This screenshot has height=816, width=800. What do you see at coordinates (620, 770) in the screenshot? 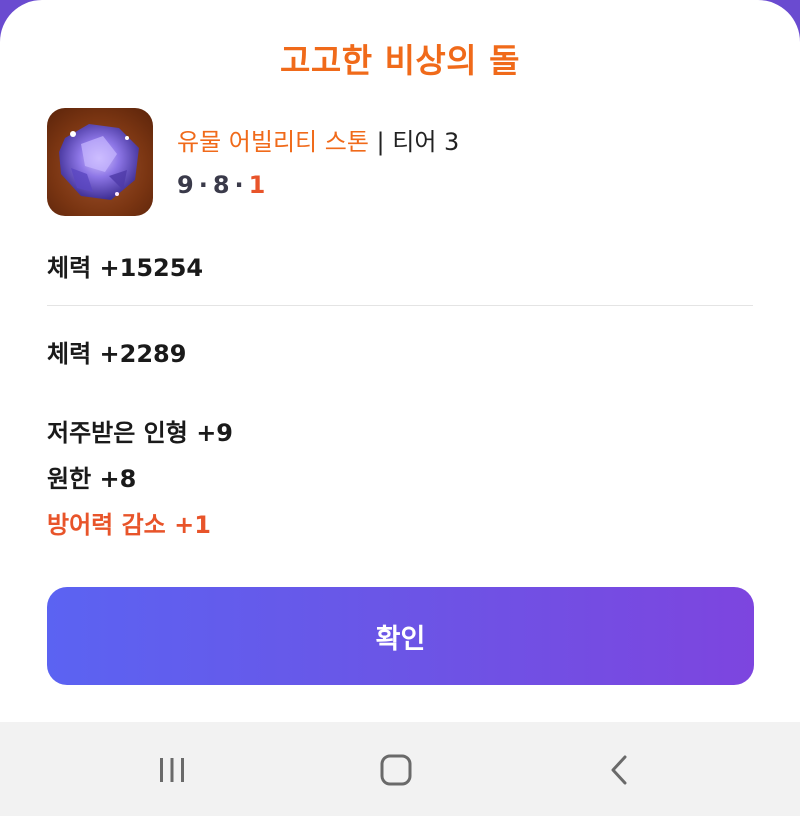
I see `back-icon` at bounding box center [620, 770].